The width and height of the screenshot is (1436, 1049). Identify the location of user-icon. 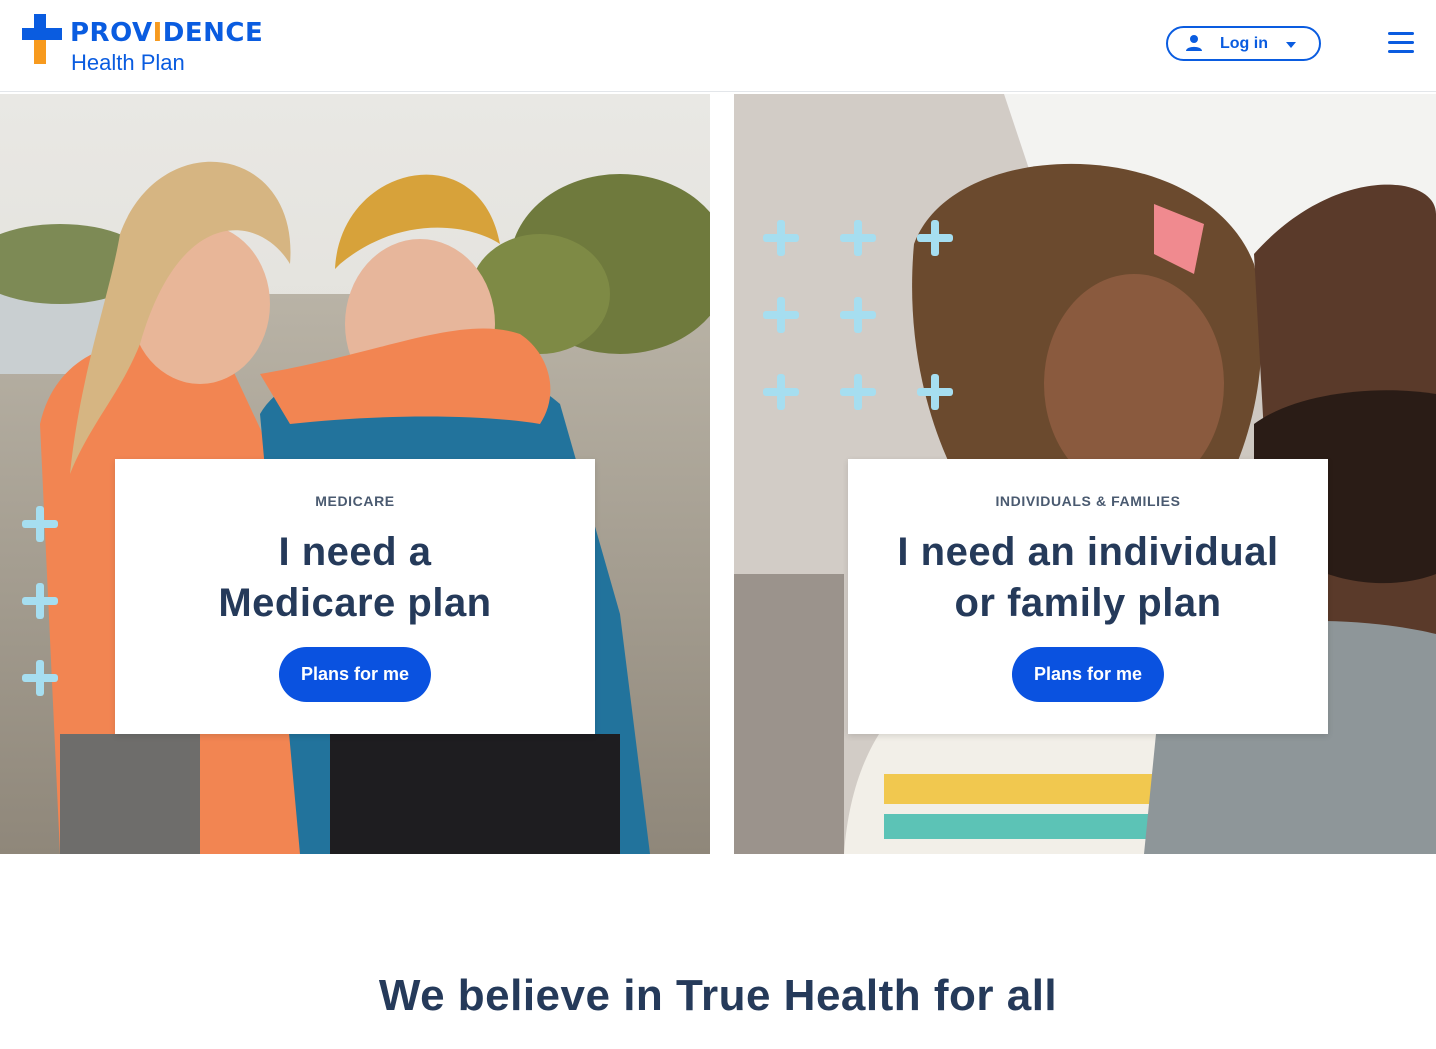
(1194, 43).